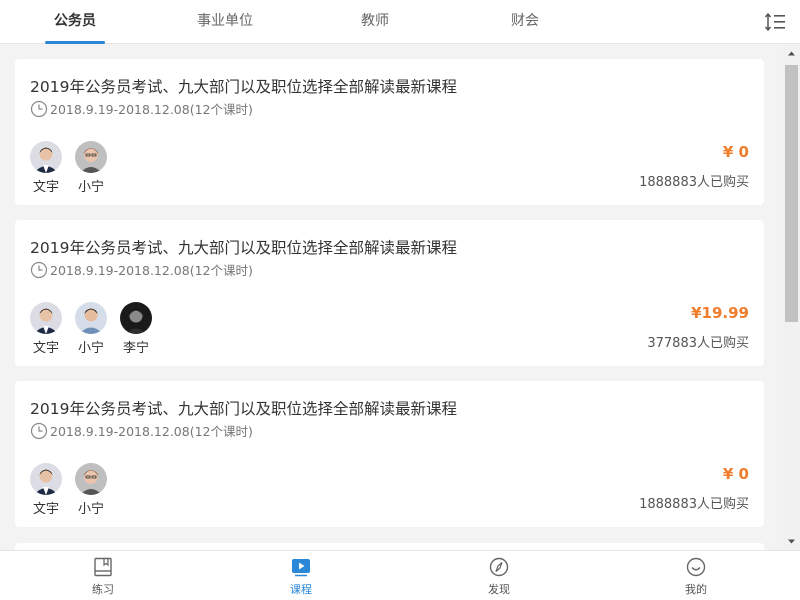  I want to click on tab-label: 事业单位, so click(225, 21).